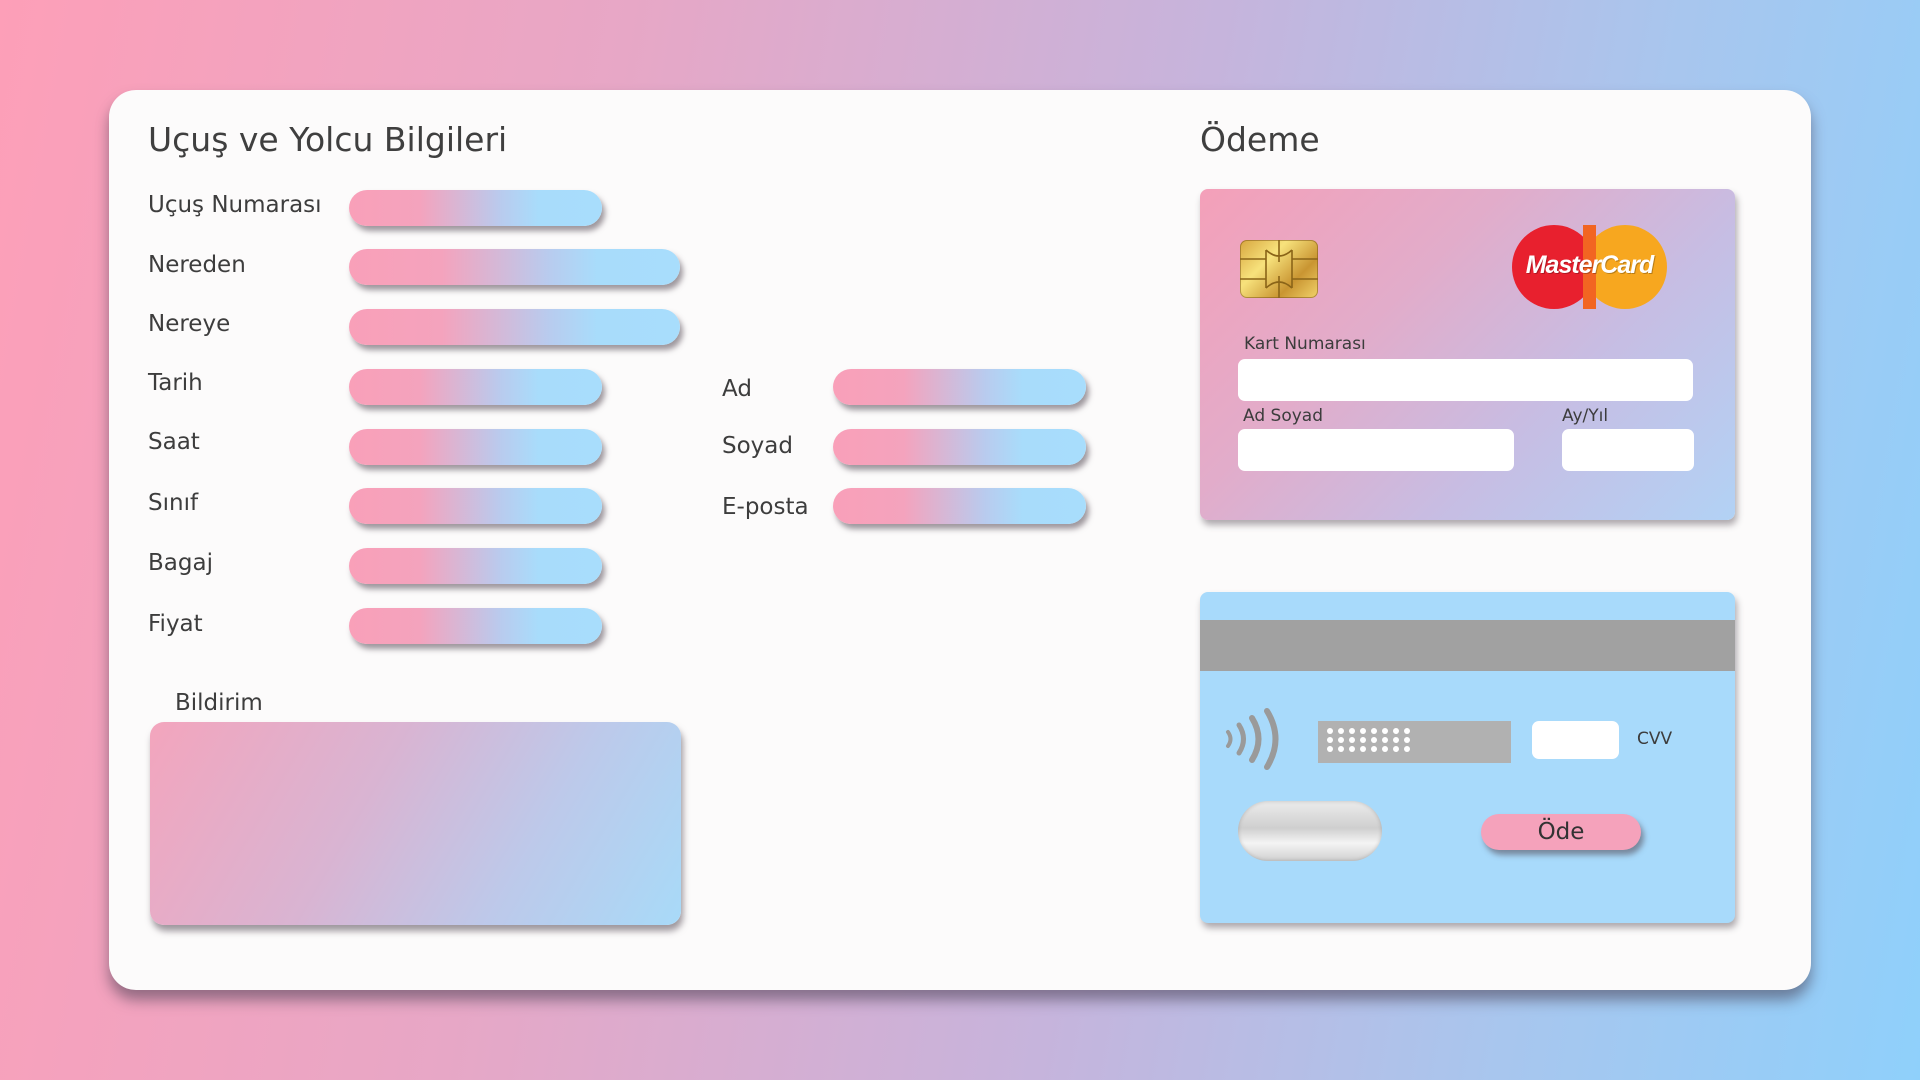 This screenshot has width=1920, height=1080. What do you see at coordinates (1305, 344) in the screenshot?
I see `card-number-label: Kart Numarası` at bounding box center [1305, 344].